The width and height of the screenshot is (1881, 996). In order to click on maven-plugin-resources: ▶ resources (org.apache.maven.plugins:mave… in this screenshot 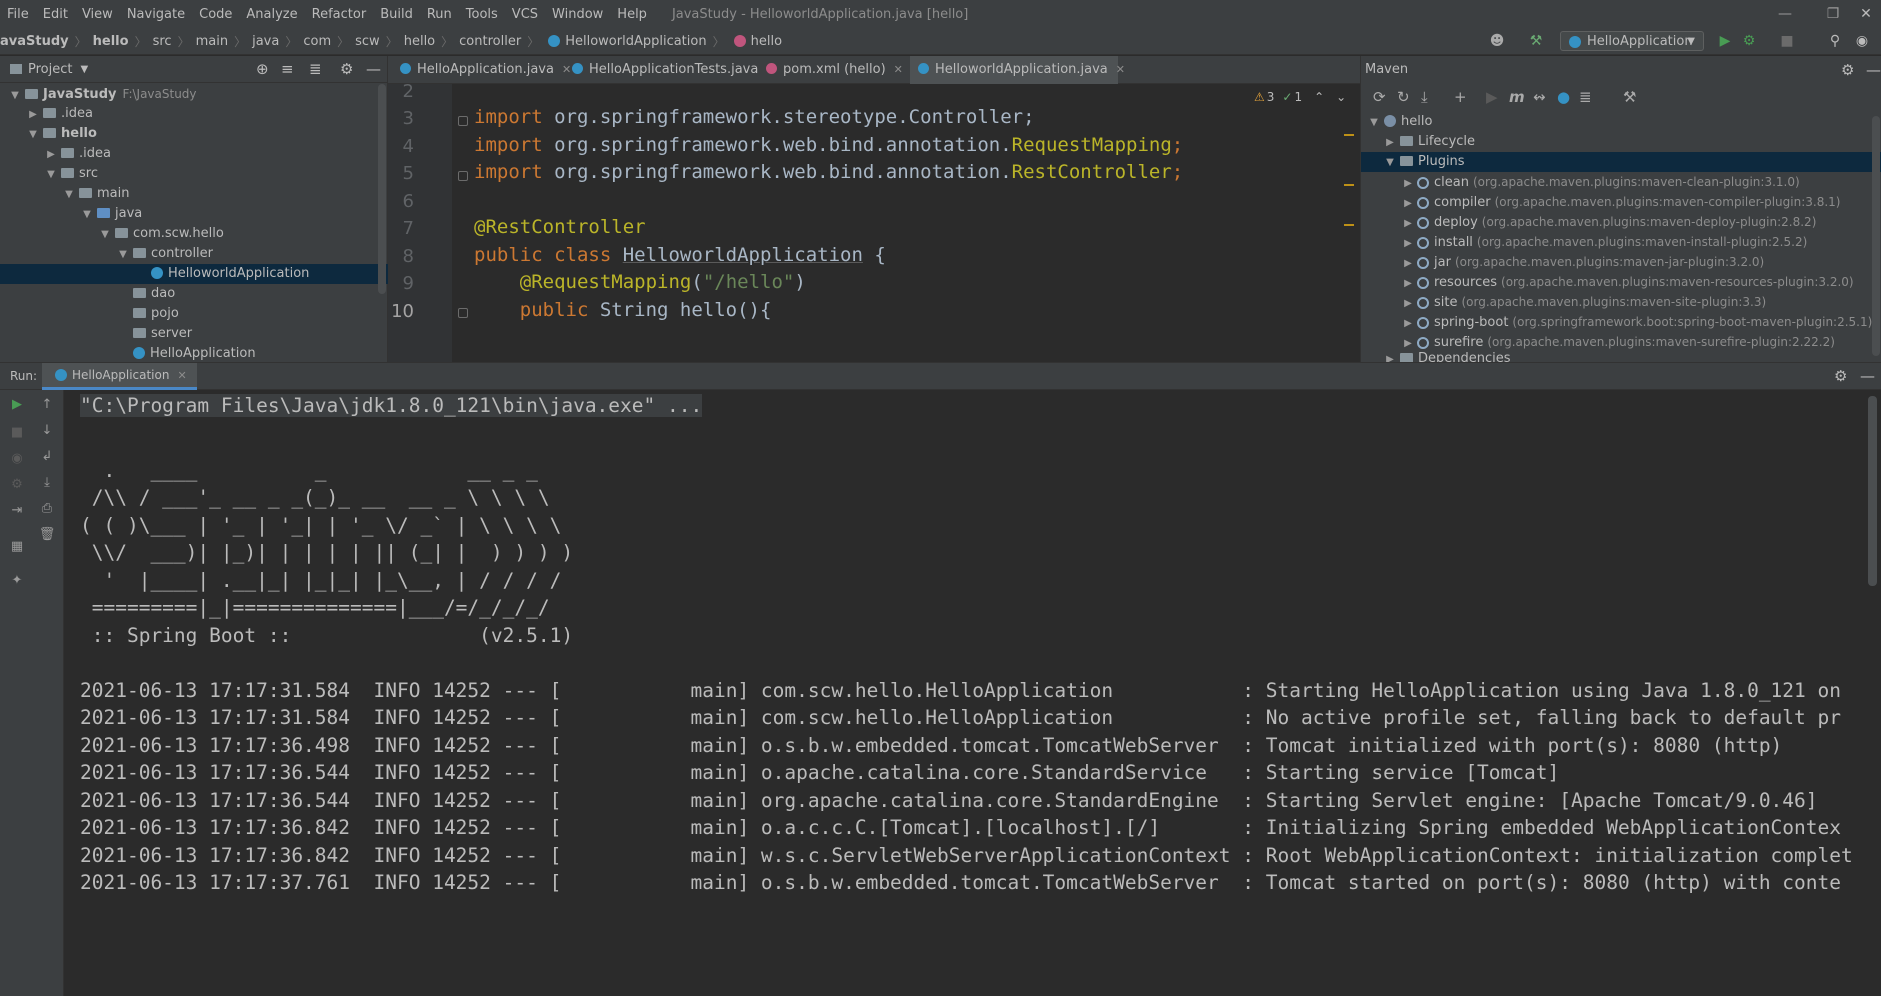, I will do `click(1621, 282)`.